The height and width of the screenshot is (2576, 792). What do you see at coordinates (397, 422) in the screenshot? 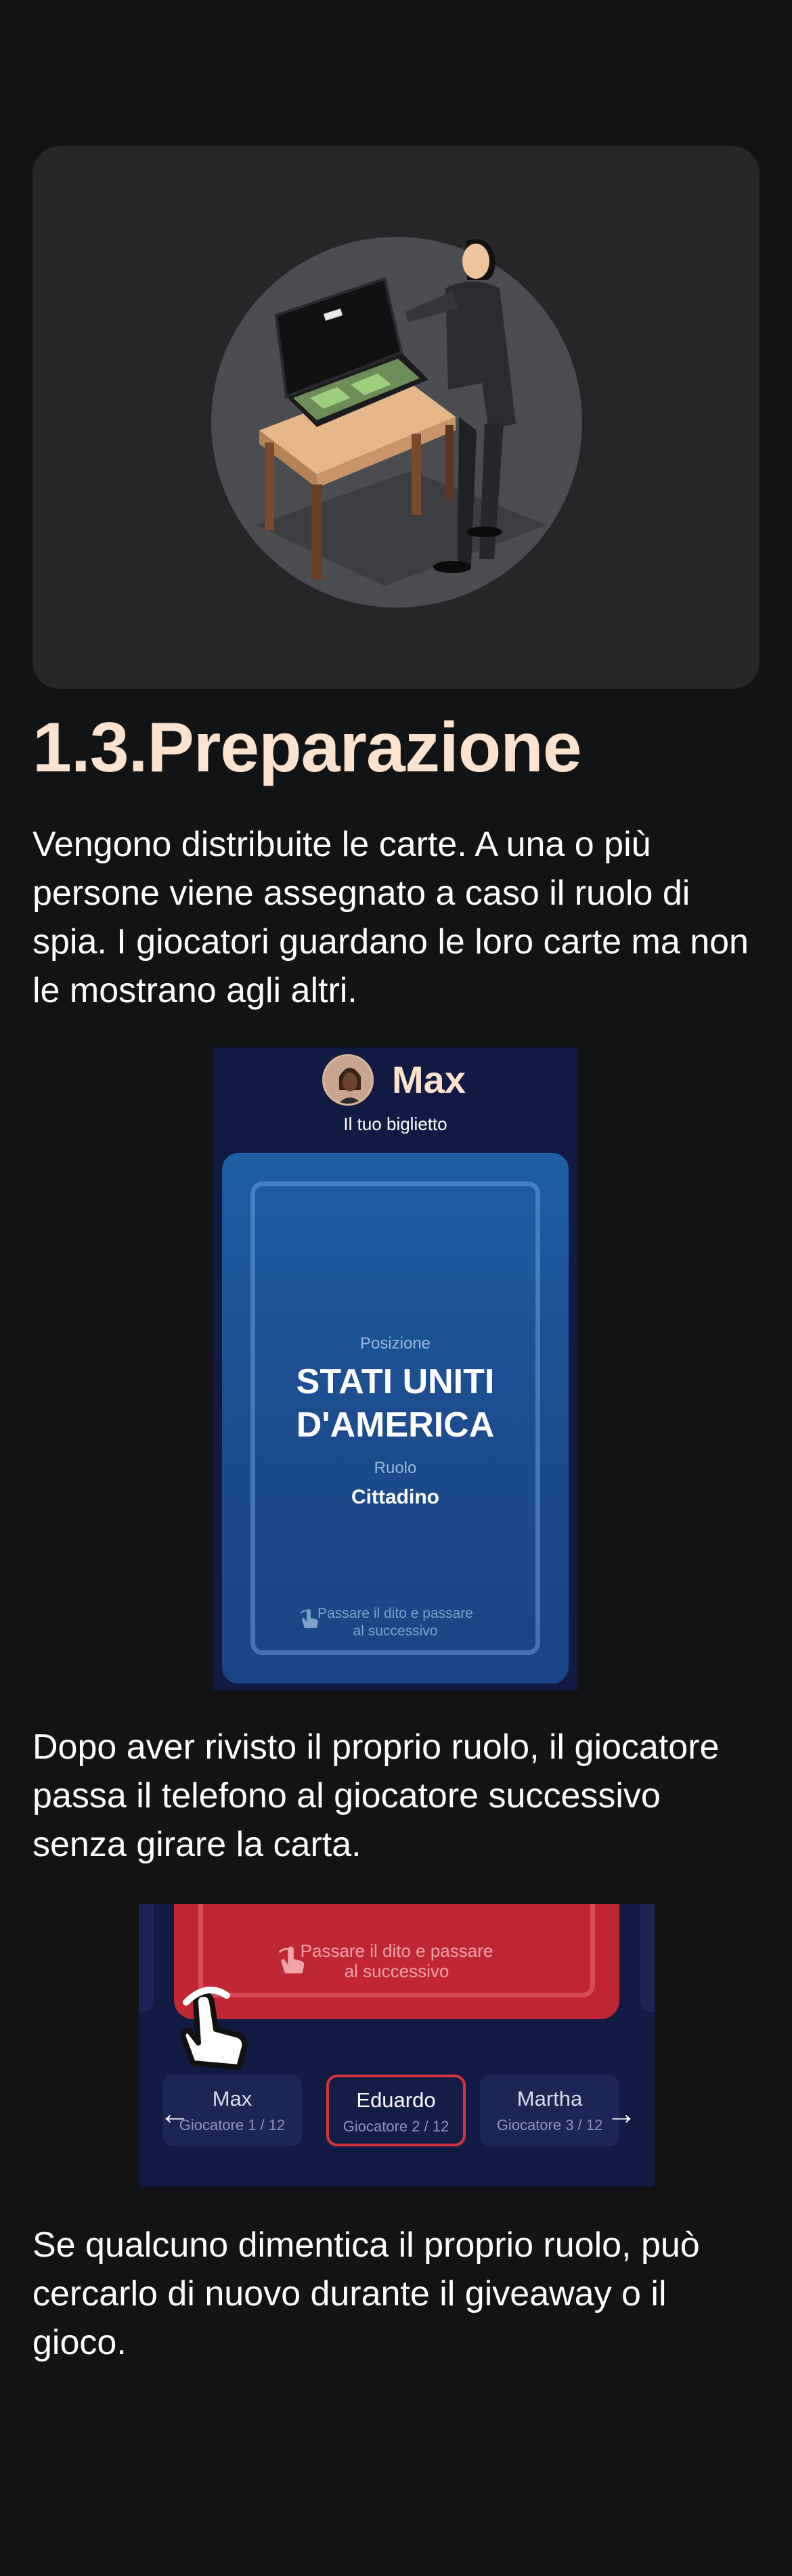
I see `man-with-briefcase-illustration` at bounding box center [397, 422].